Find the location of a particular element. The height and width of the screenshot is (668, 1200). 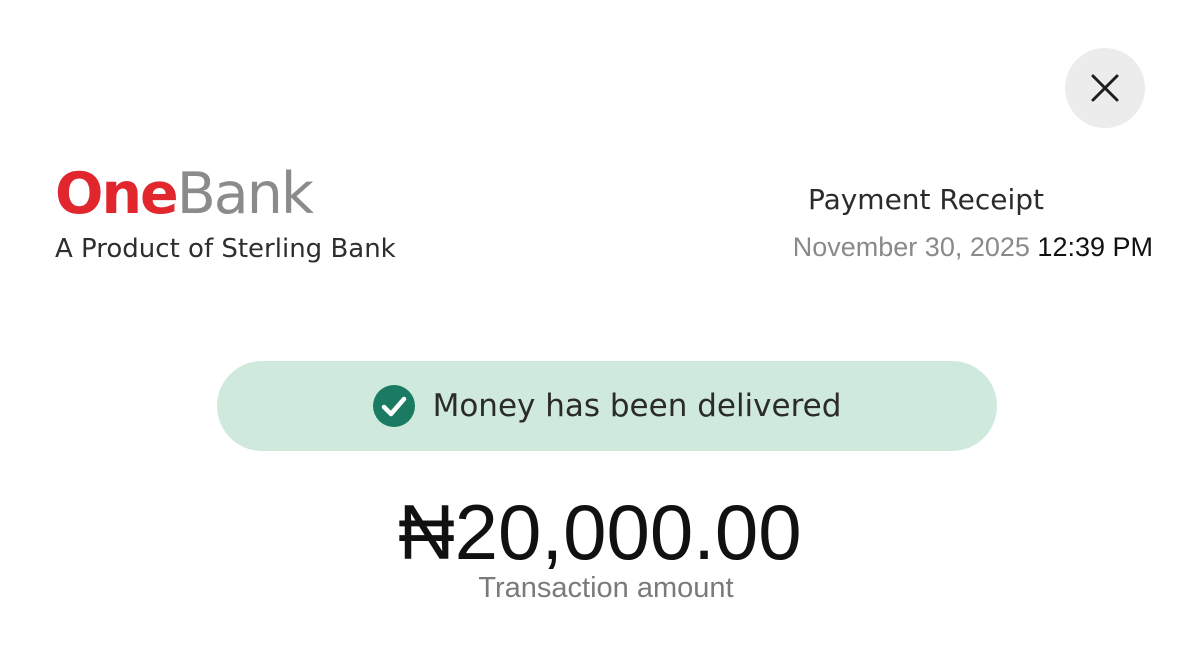

brand-tagline: A Product of Sterling Bank is located at coordinates (225, 249).